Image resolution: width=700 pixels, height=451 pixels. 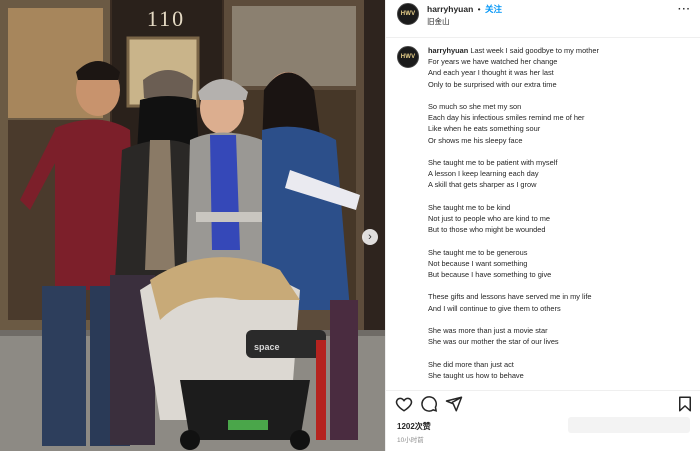 What do you see at coordinates (489, 218) in the screenshot?
I see `caption-line: Not just to people who are kind to me` at bounding box center [489, 218].